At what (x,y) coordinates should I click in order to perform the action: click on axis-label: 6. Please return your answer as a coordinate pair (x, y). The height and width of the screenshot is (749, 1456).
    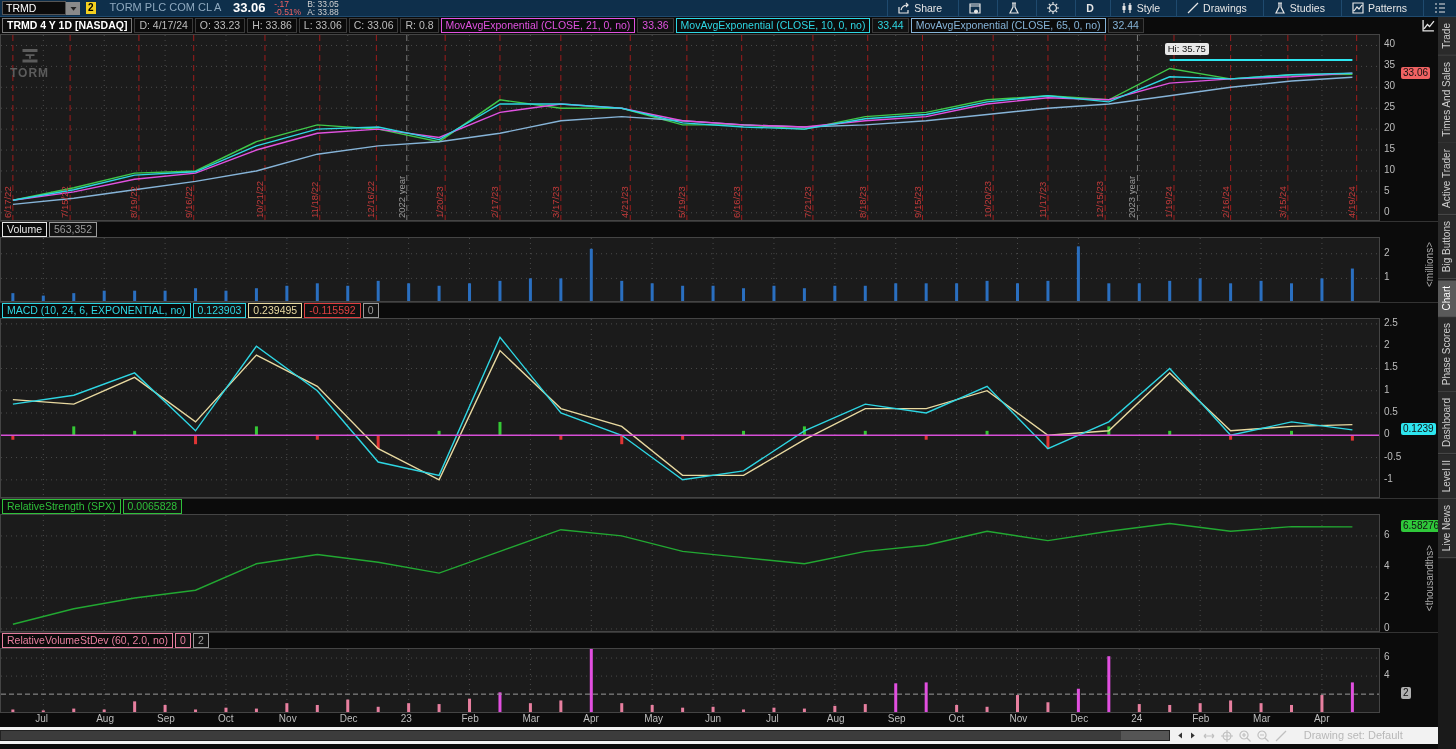
    Looking at the image, I should click on (1387, 534).